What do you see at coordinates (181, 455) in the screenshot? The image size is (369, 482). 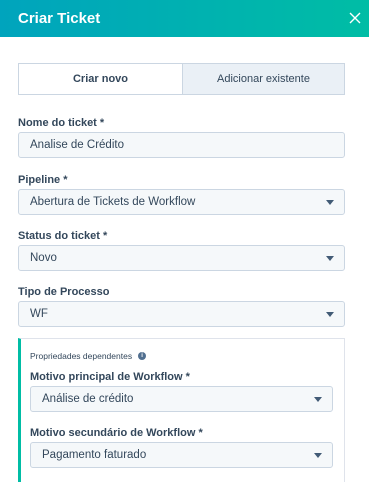 I see `secondary-reason-select: Pagamento faturado` at bounding box center [181, 455].